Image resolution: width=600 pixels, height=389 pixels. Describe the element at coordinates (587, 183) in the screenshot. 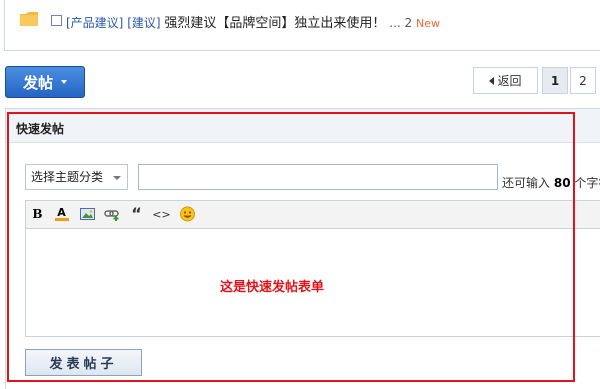

I see `remain-suffix: 个字符` at that location.